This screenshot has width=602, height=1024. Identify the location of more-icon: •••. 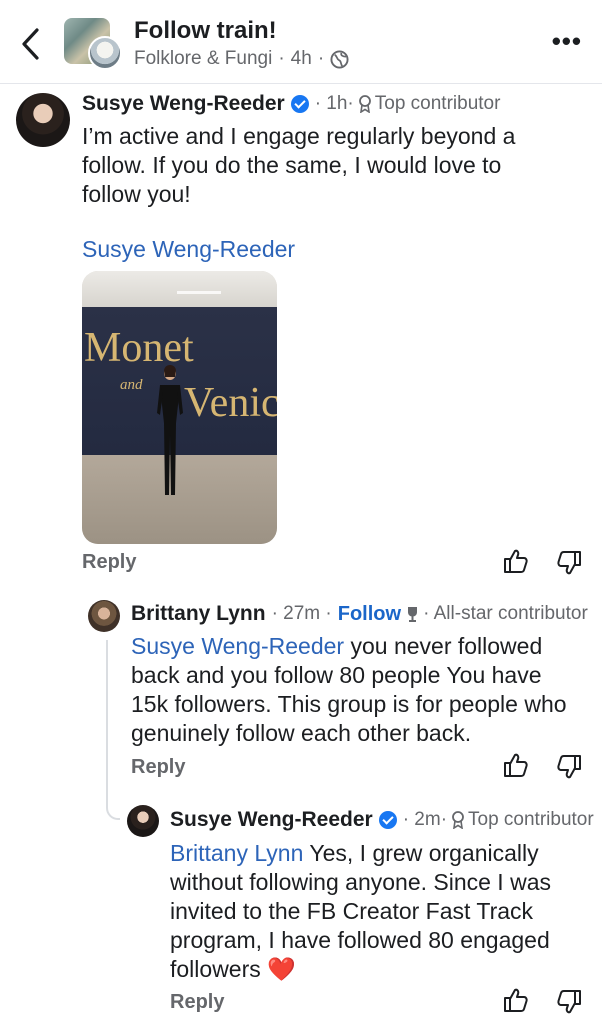
(567, 41).